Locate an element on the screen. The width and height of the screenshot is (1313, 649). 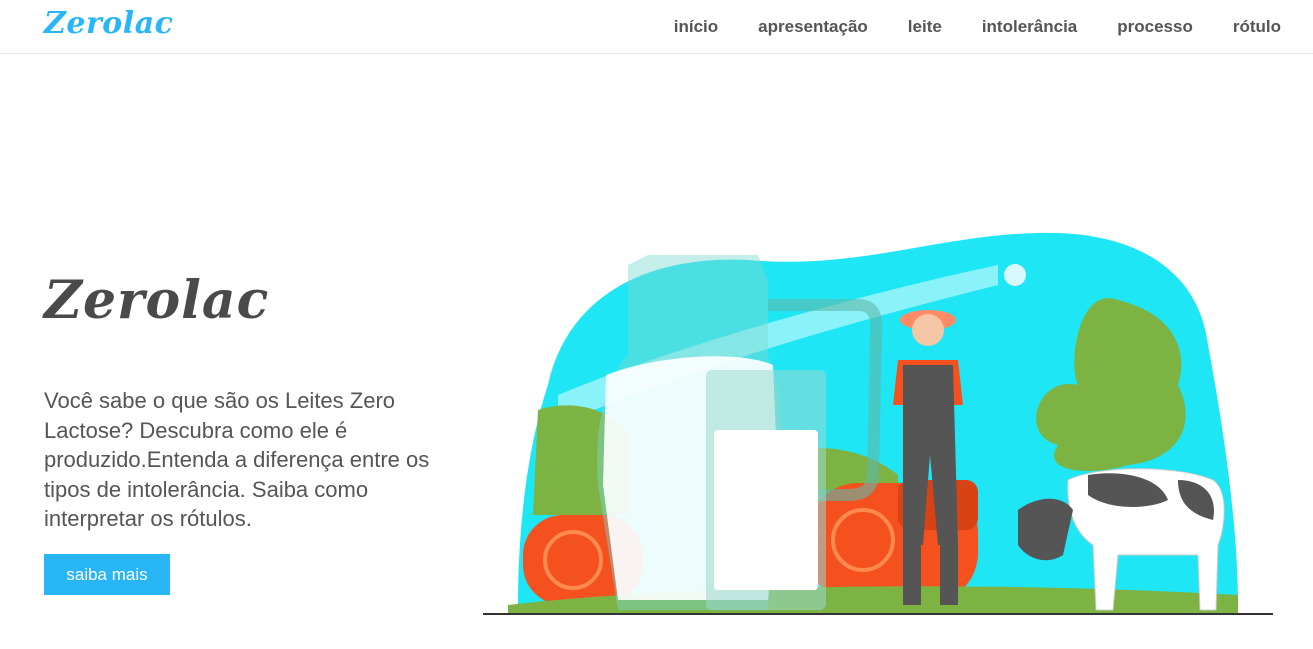
nav-link-processo: processo is located at coordinates (1155, 27).